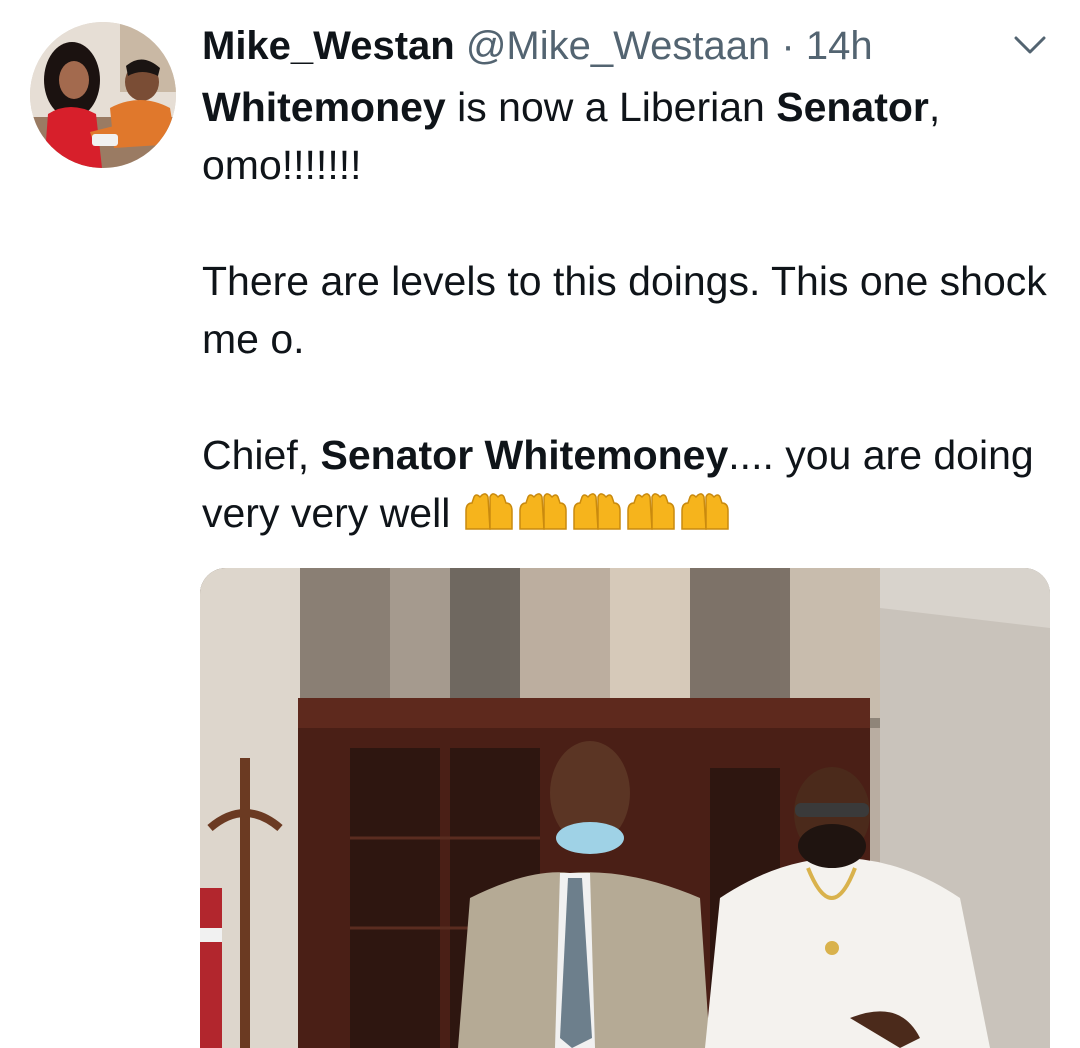 The image size is (1080, 1048). Describe the element at coordinates (103, 95) in the screenshot. I see `avatar` at that location.